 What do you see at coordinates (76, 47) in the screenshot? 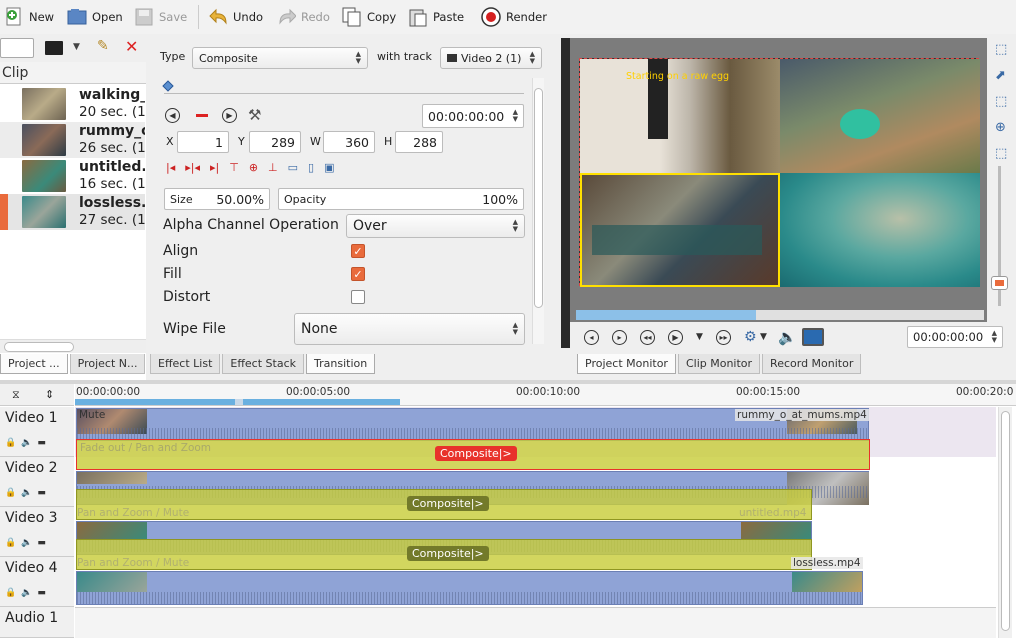
I see `dropdown-arrow-icon: ▼` at bounding box center [76, 47].